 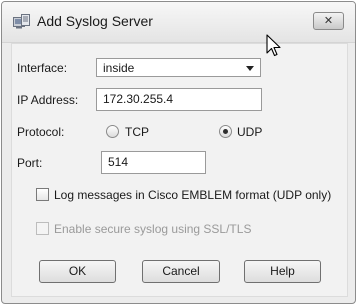 What do you see at coordinates (137, 132) in the screenshot?
I see `protocol-tcp-label: TCP` at bounding box center [137, 132].